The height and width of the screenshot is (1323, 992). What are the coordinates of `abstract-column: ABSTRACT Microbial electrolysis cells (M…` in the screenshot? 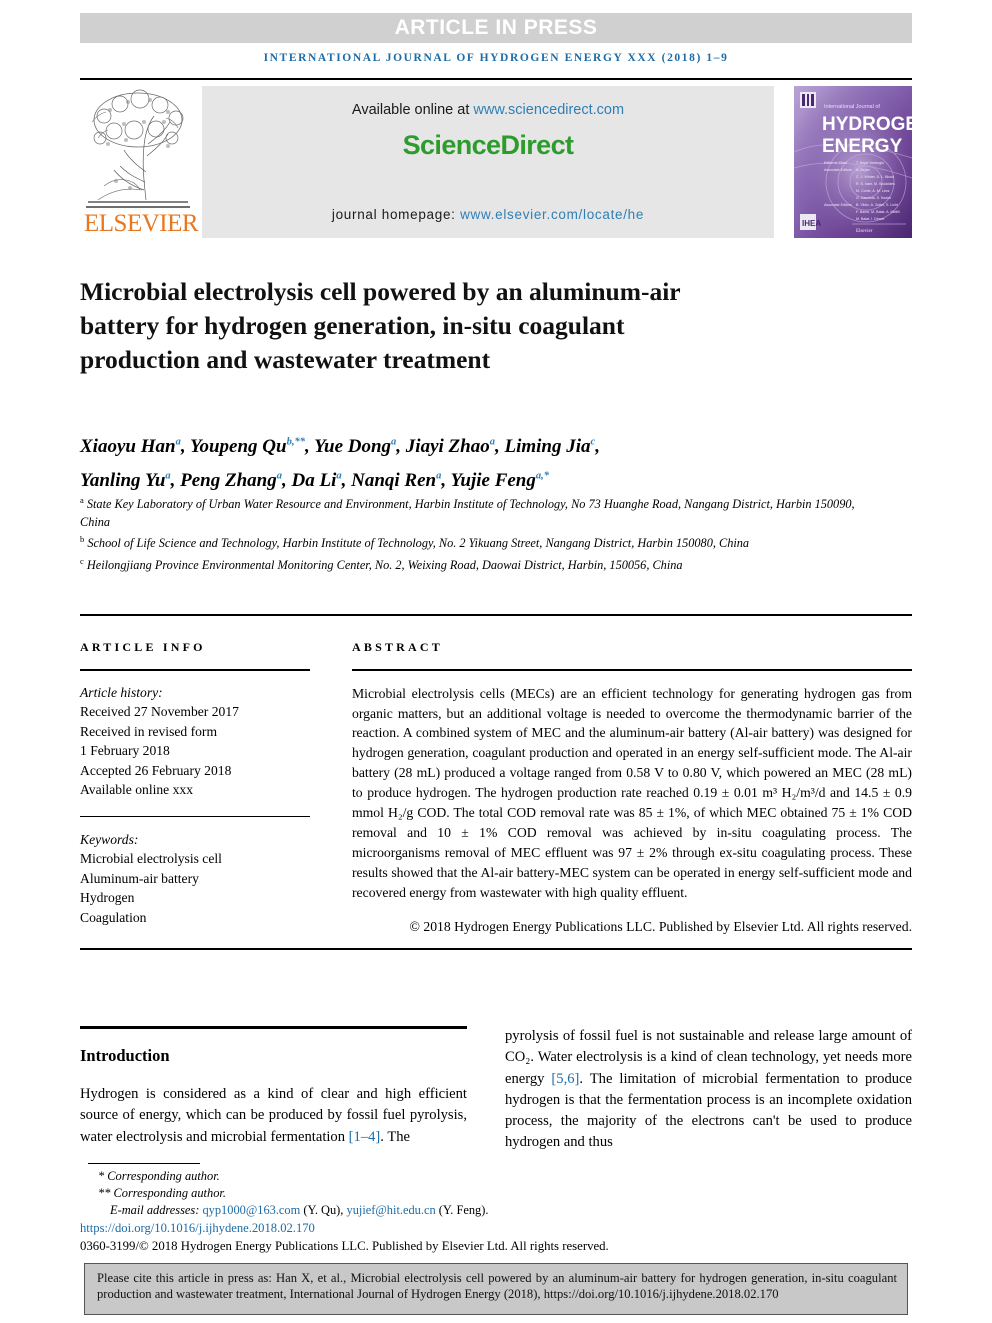 It's located at (632, 788).